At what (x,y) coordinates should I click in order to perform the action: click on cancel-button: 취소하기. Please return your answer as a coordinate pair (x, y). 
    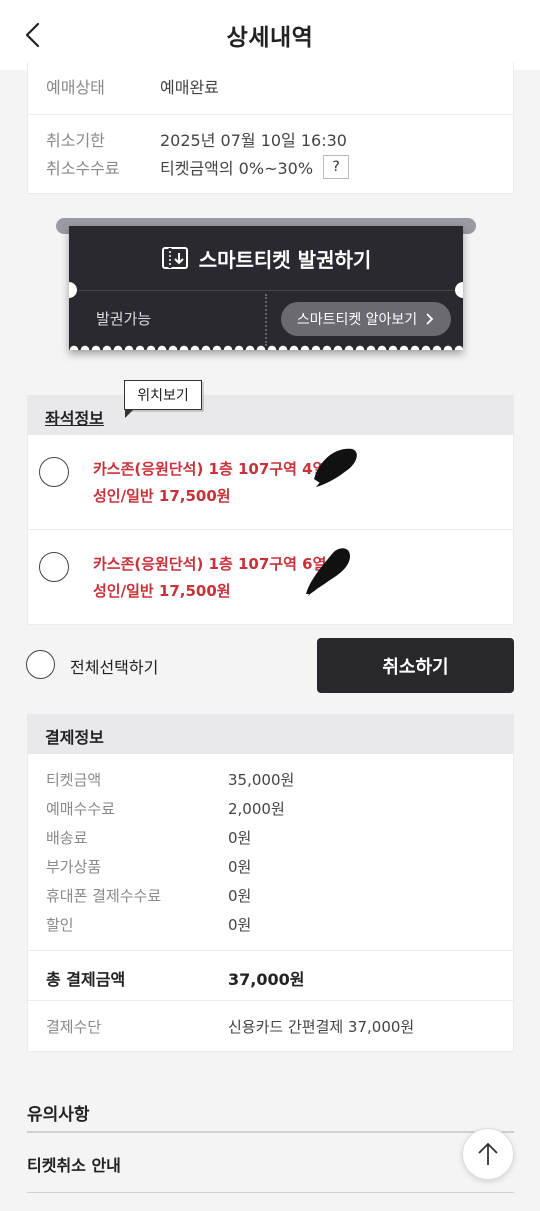
    Looking at the image, I should click on (415, 665).